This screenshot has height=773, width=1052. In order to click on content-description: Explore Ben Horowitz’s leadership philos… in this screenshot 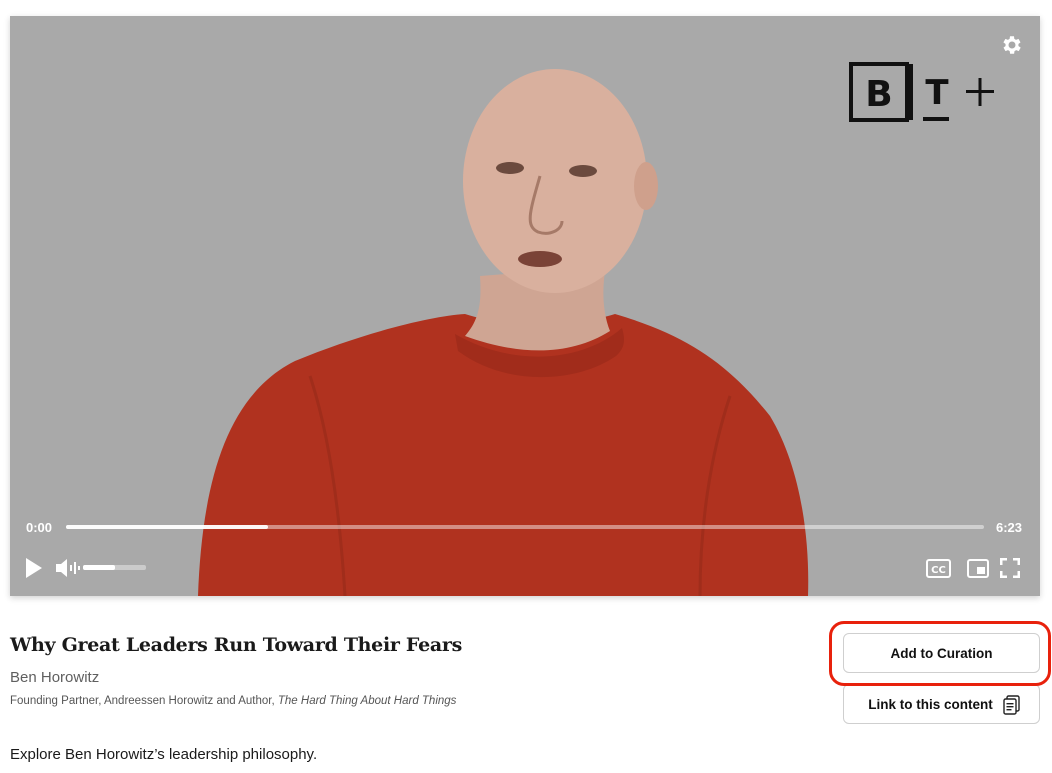, I will do `click(164, 754)`.